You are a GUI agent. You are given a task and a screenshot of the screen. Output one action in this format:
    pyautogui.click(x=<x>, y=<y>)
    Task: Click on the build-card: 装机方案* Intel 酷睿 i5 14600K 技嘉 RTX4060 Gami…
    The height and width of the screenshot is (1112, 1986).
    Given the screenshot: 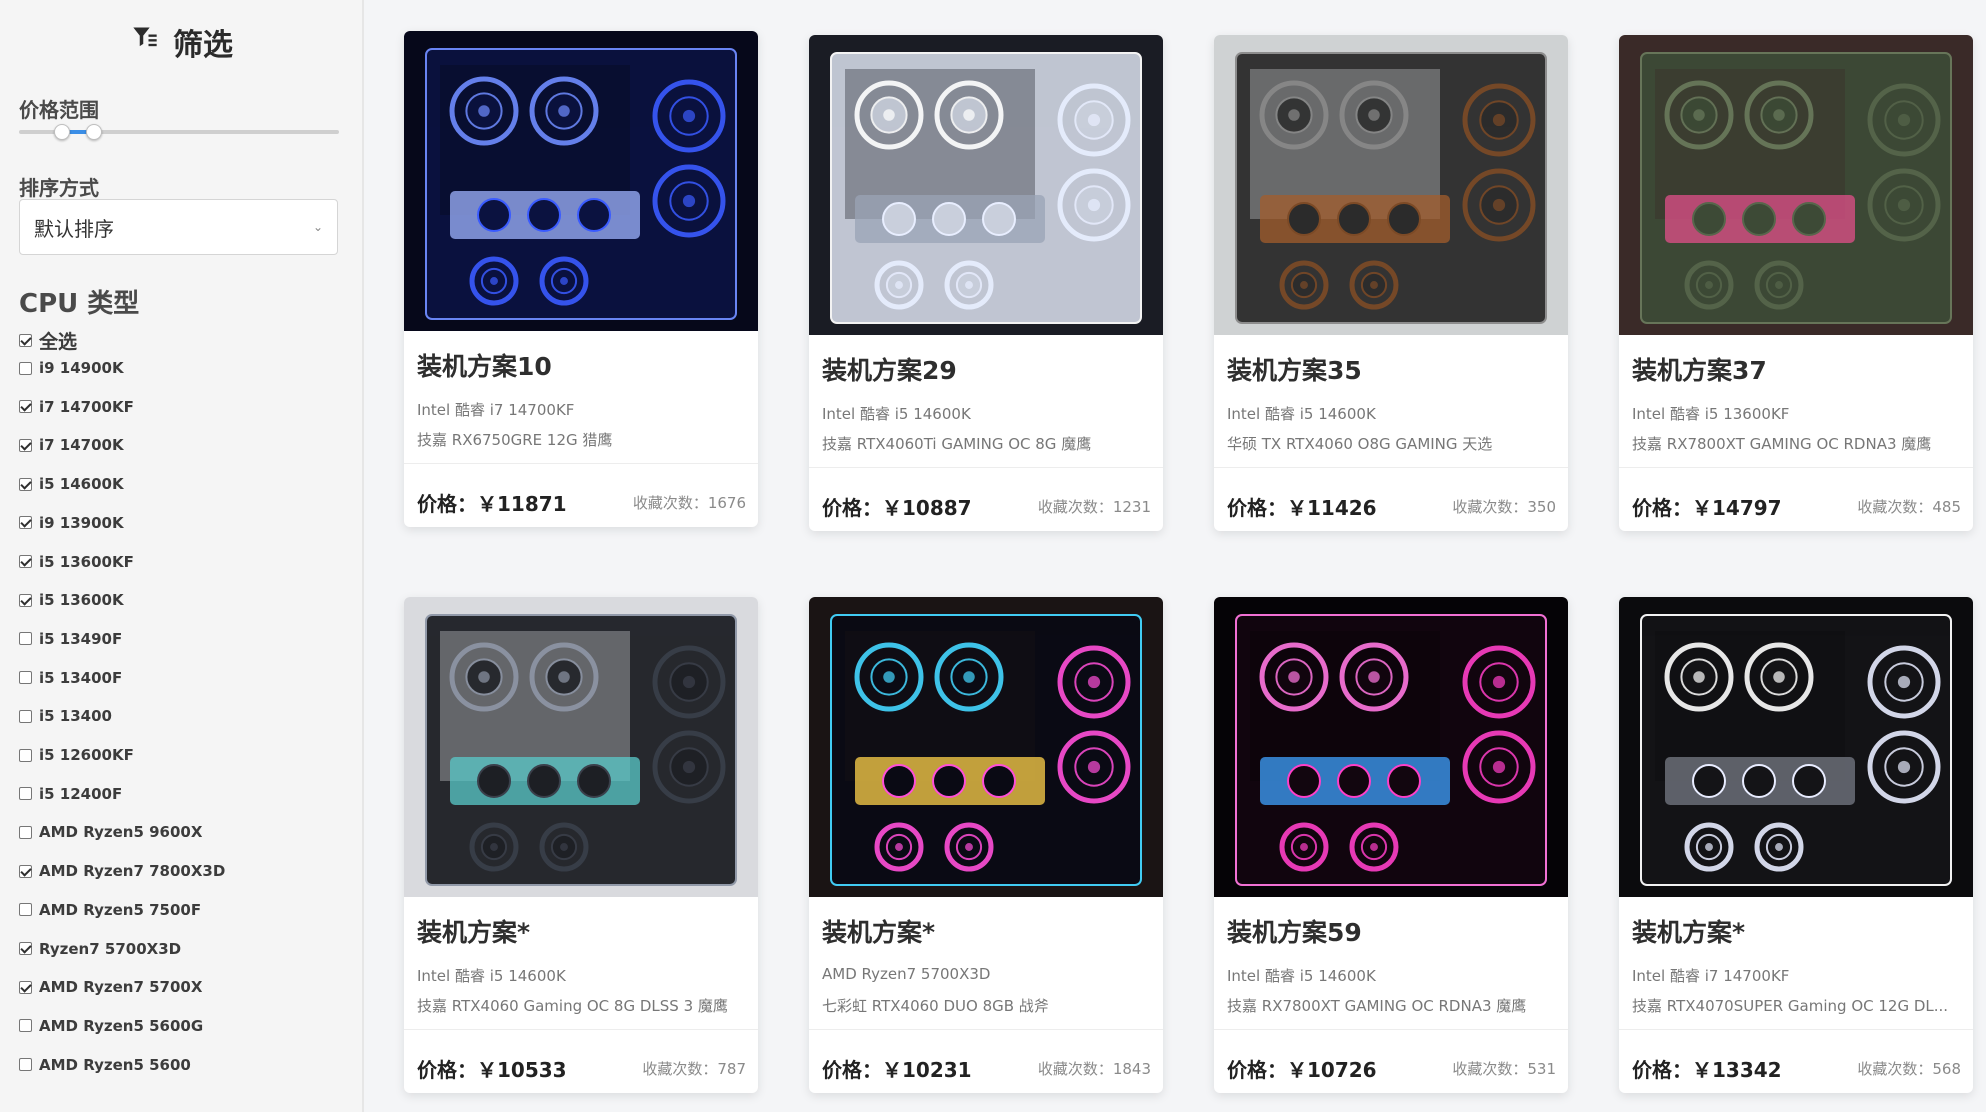 What is the action you would take?
    pyautogui.click(x=581, y=845)
    